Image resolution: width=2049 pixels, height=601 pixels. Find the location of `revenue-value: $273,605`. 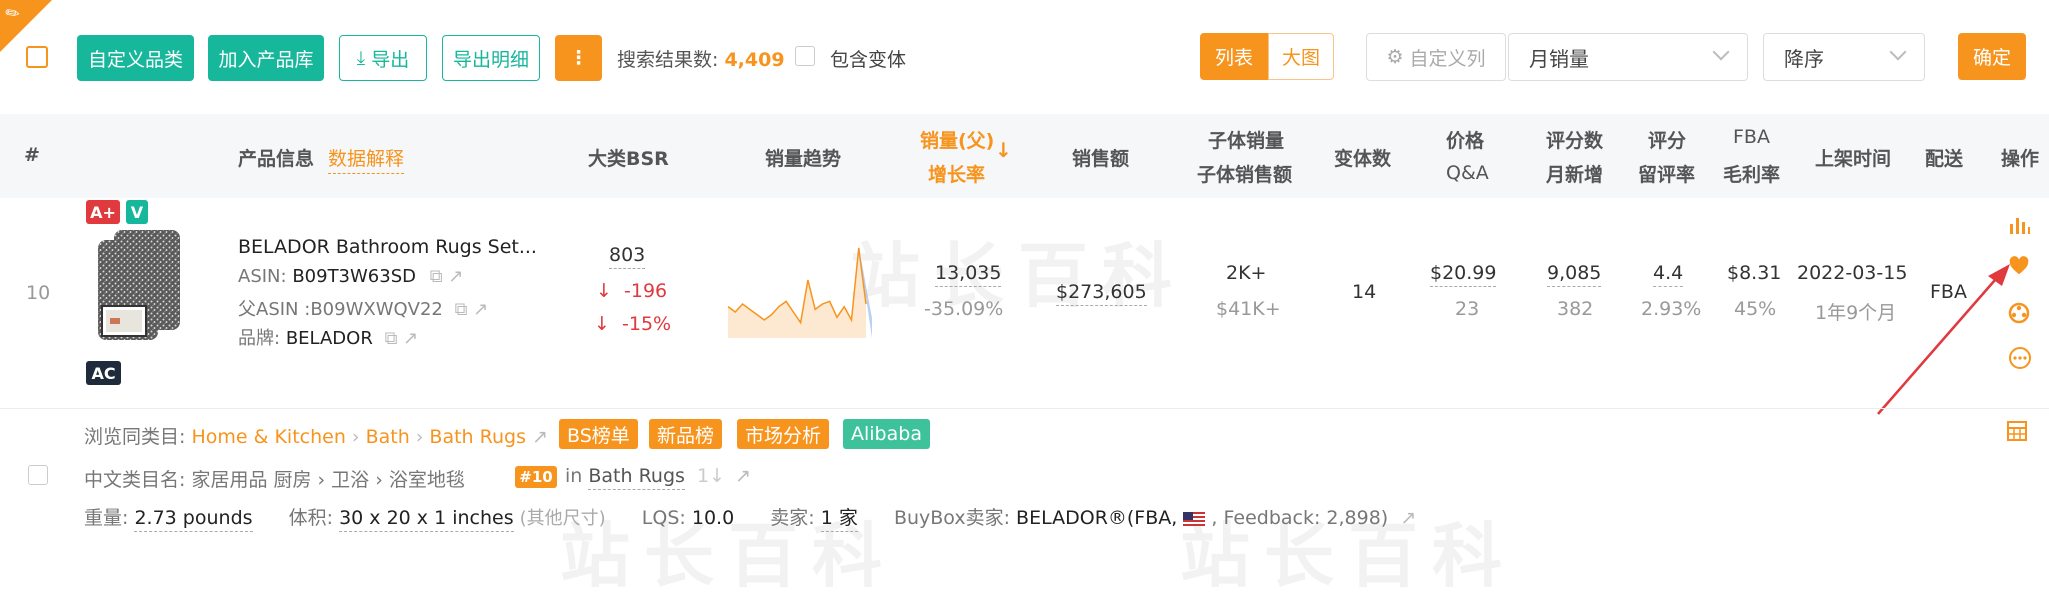

revenue-value: $273,605 is located at coordinates (1101, 293).